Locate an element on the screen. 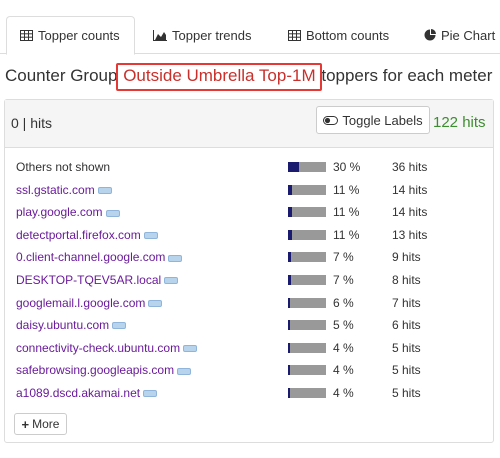  host-link: a1089.dscd.akamai.net is located at coordinates (87, 392).